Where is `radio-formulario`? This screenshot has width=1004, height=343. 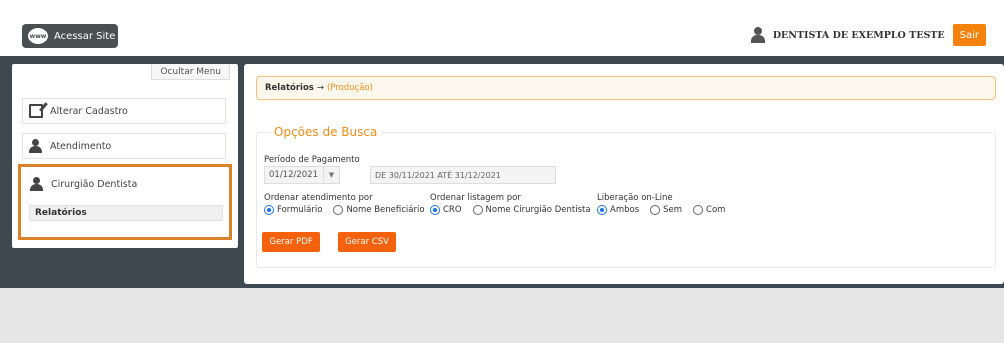 radio-formulario is located at coordinates (269, 210).